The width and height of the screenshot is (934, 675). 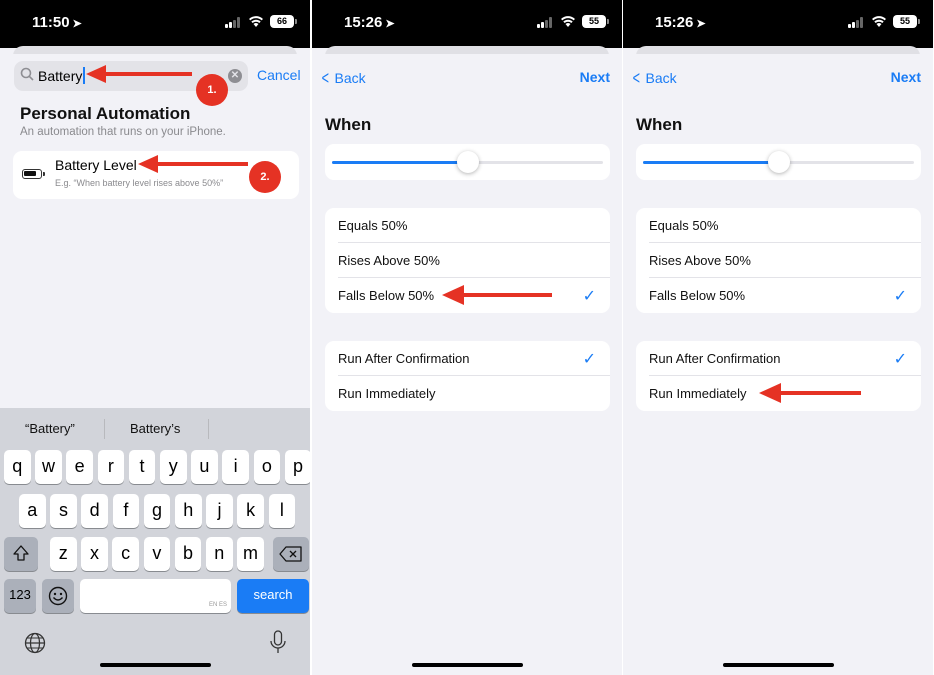 I want to click on section-subtitle: An automation that runs on your iPhone., so click(x=123, y=132).